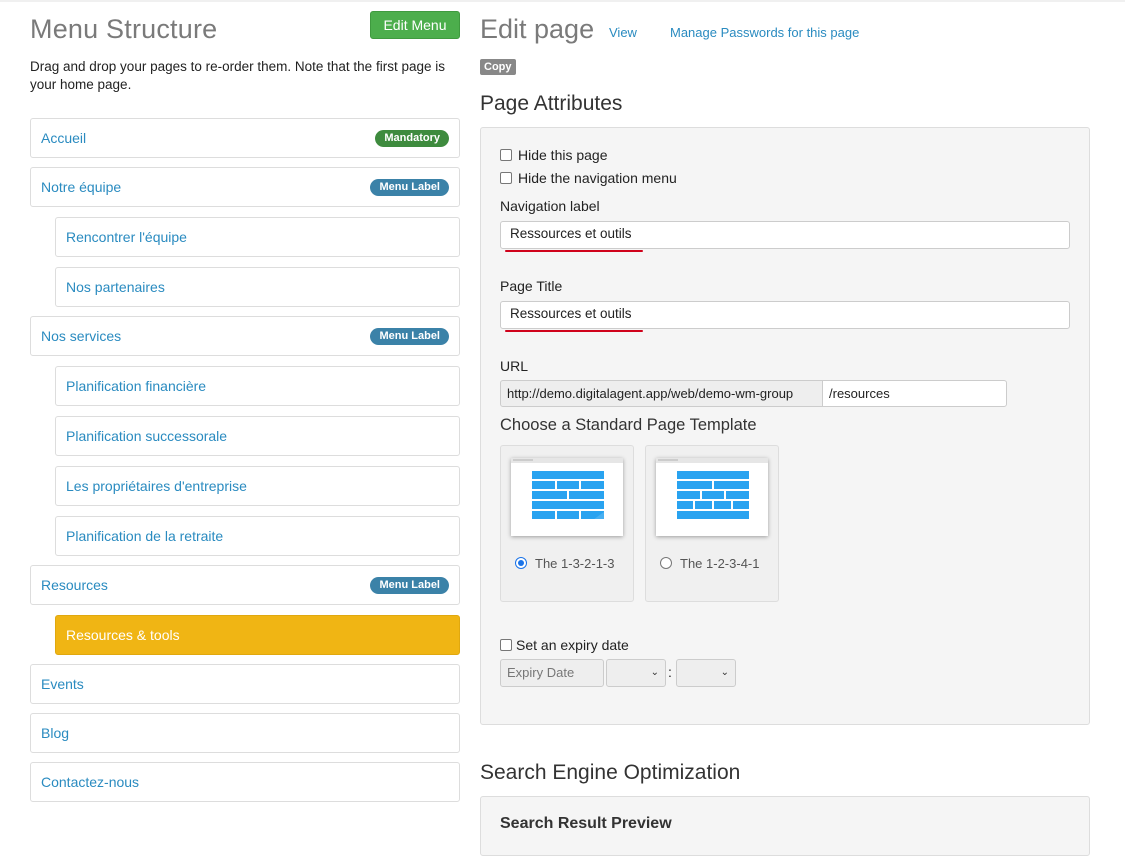 The width and height of the screenshot is (1125, 856). Describe the element at coordinates (81, 187) in the screenshot. I see `menu-item-label: Notre équipe` at that location.